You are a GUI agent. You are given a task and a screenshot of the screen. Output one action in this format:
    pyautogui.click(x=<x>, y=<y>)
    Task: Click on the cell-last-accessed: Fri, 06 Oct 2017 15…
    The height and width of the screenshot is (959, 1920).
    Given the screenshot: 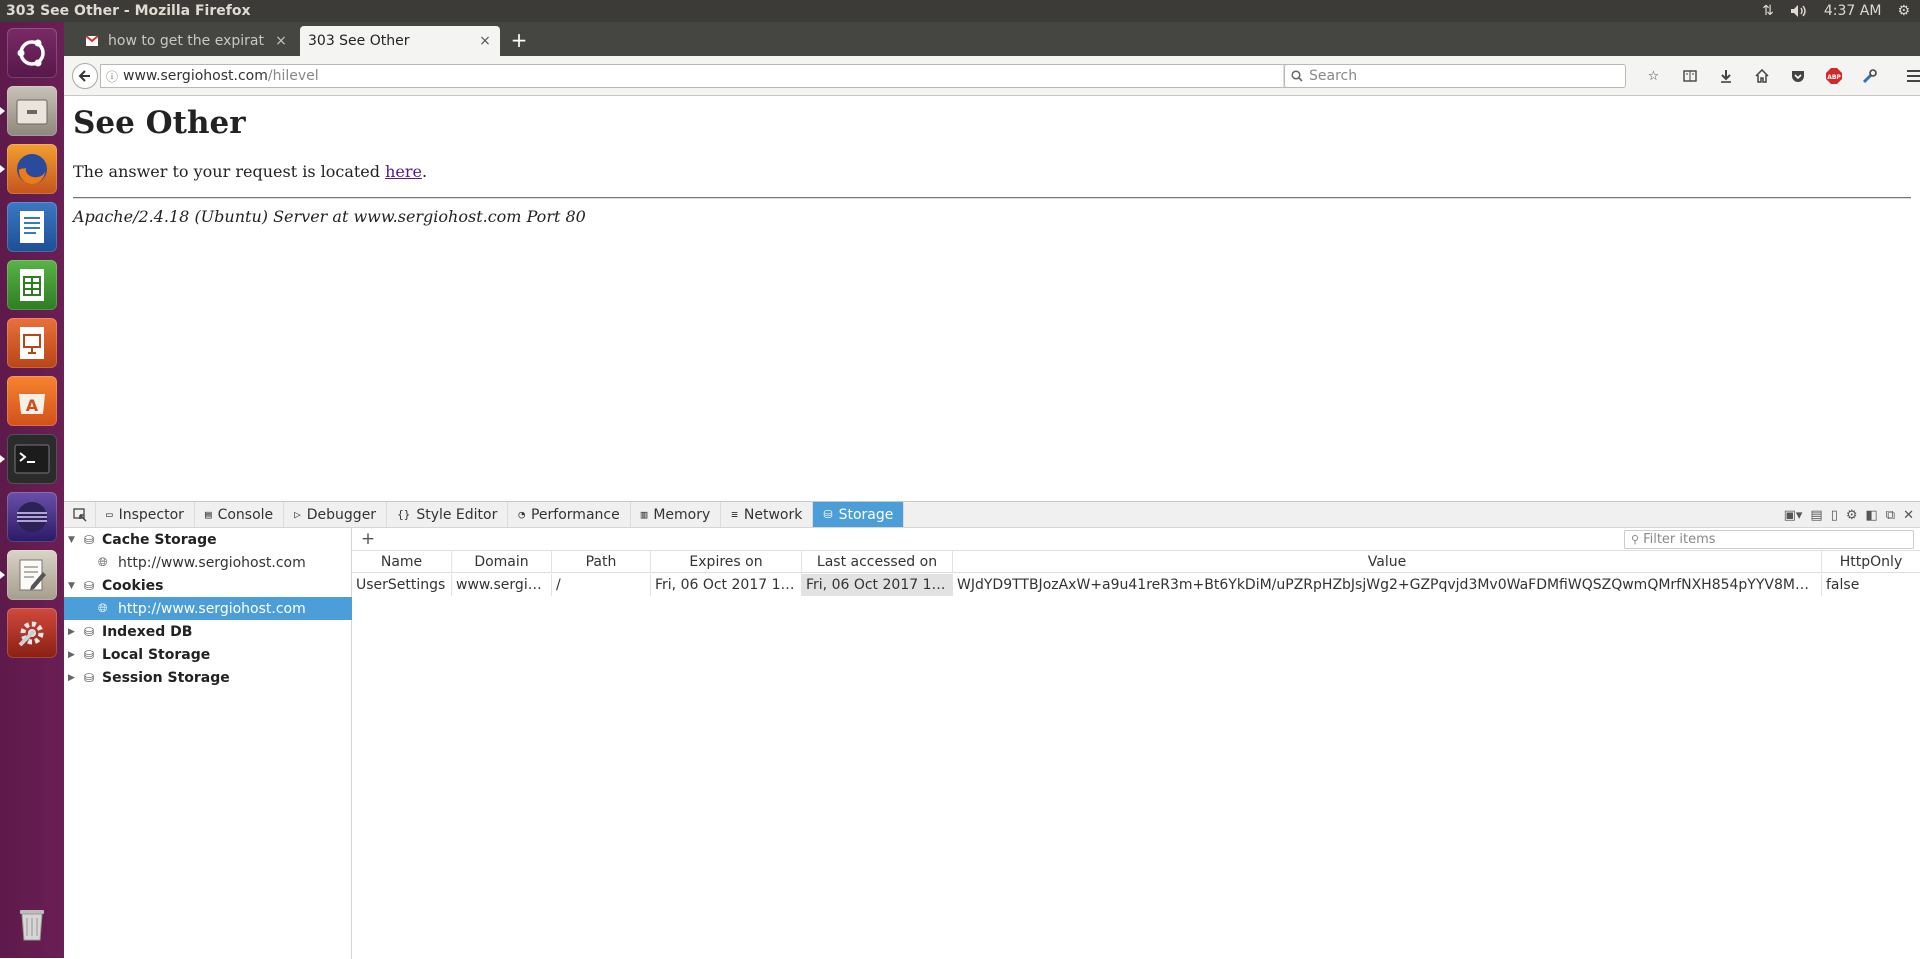 What is the action you would take?
    pyautogui.click(x=877, y=585)
    